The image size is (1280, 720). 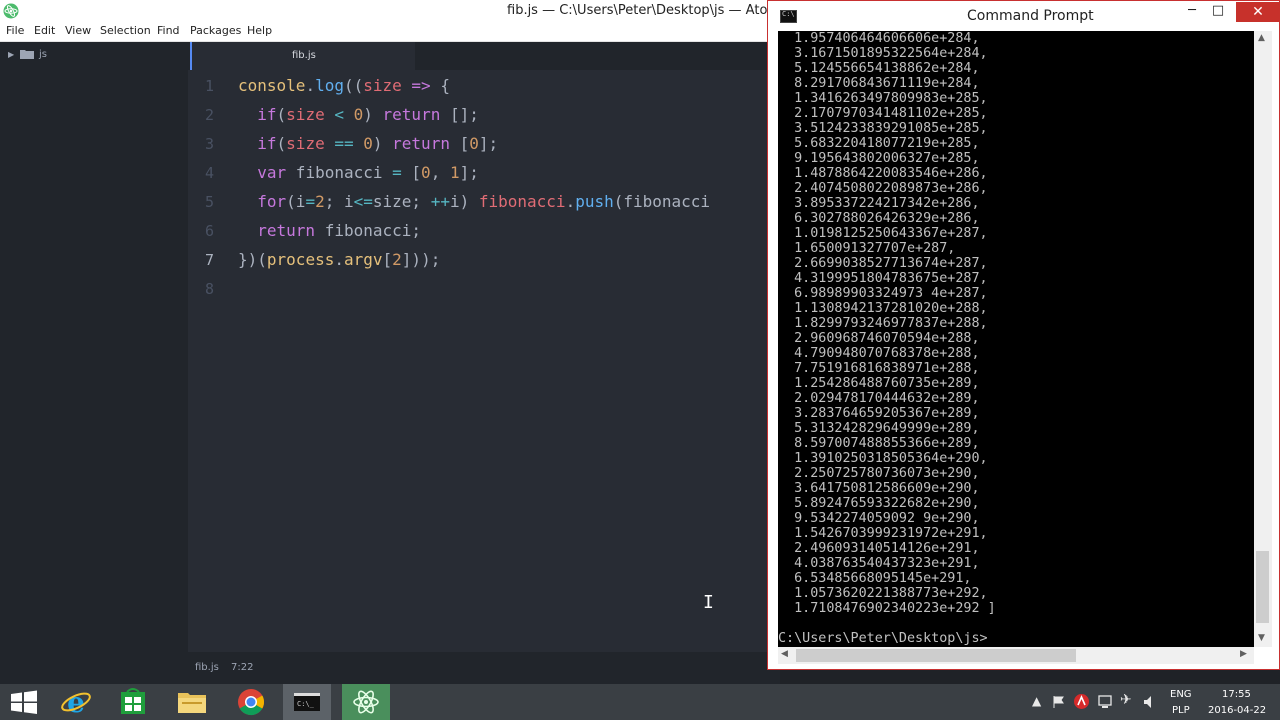 What do you see at coordinates (883, 233) in the screenshot?
I see `console-line: 1.0198125250643367e+287,` at bounding box center [883, 233].